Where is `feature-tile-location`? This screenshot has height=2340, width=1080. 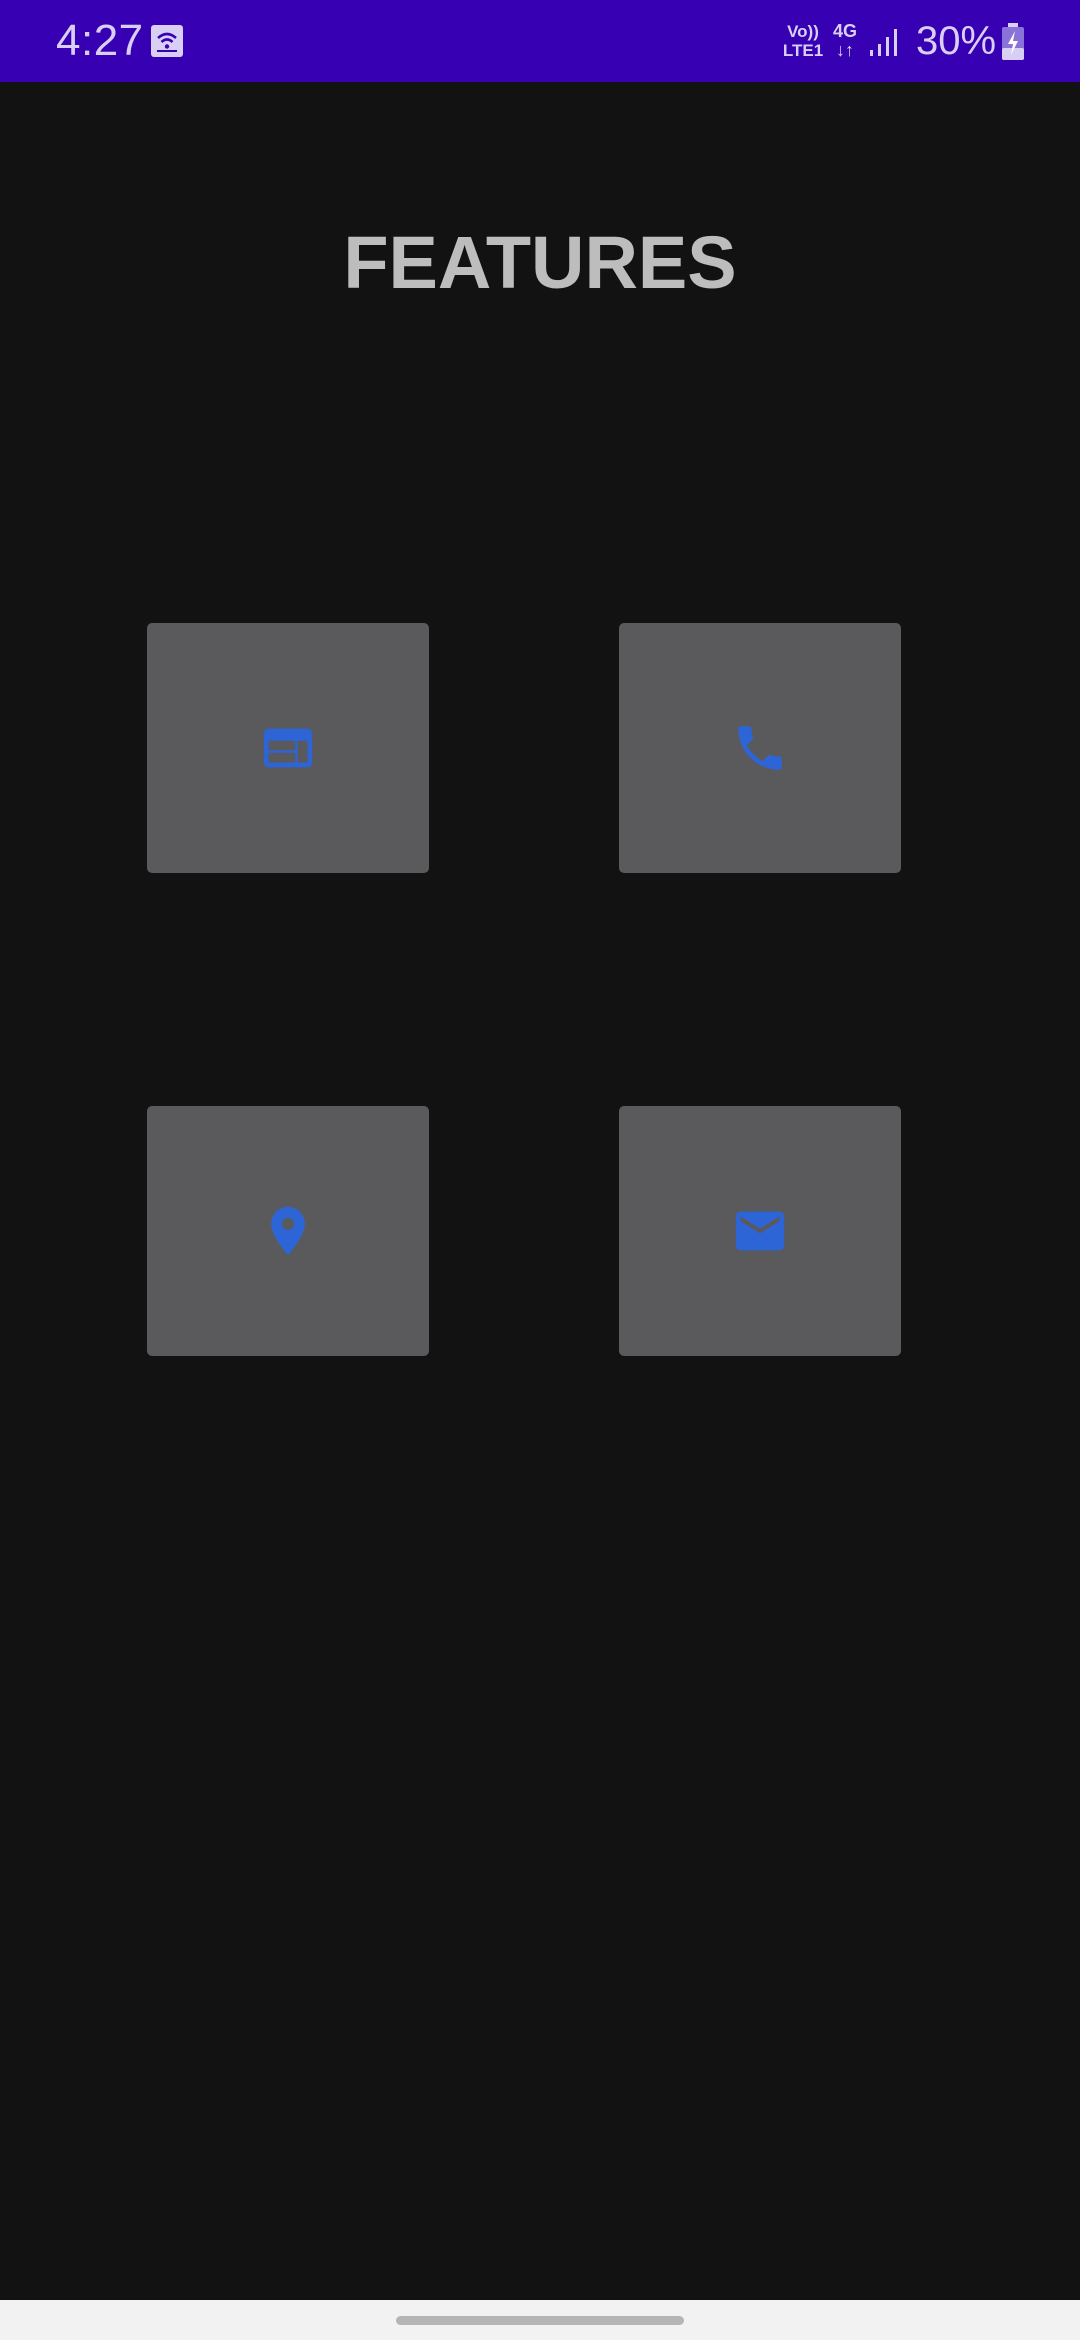 feature-tile-location is located at coordinates (288, 1231).